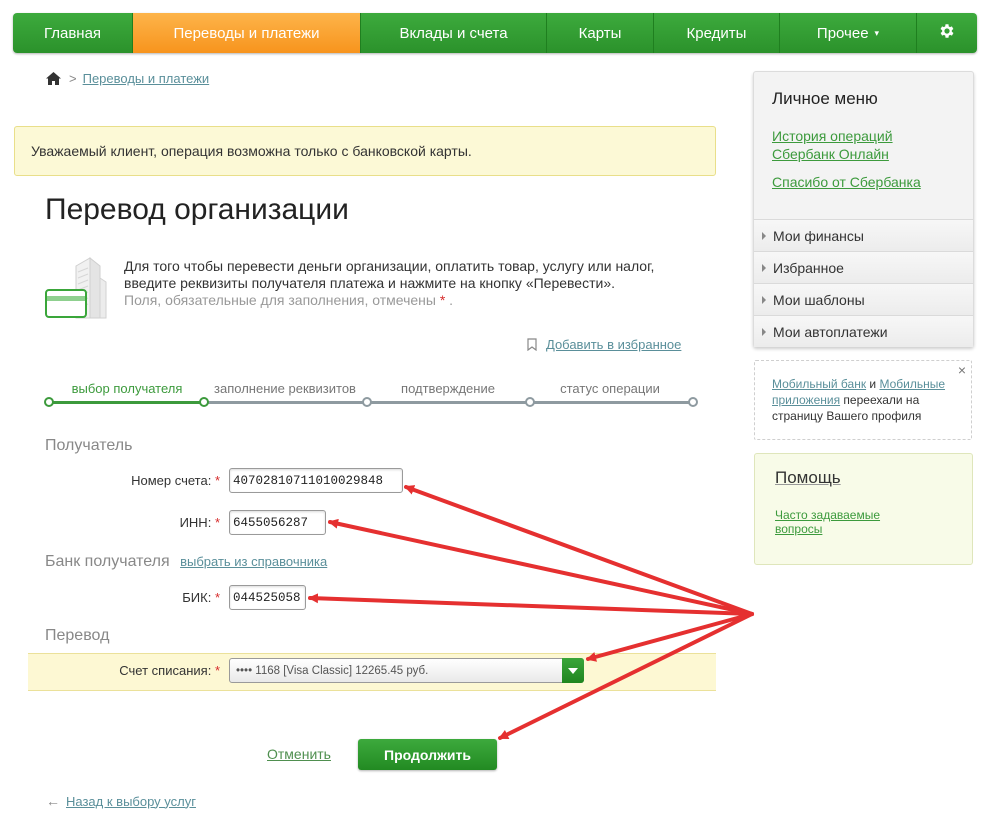 The width and height of the screenshot is (996, 820). I want to click on add-favorite-link: Добавить в избранное, so click(604, 344).